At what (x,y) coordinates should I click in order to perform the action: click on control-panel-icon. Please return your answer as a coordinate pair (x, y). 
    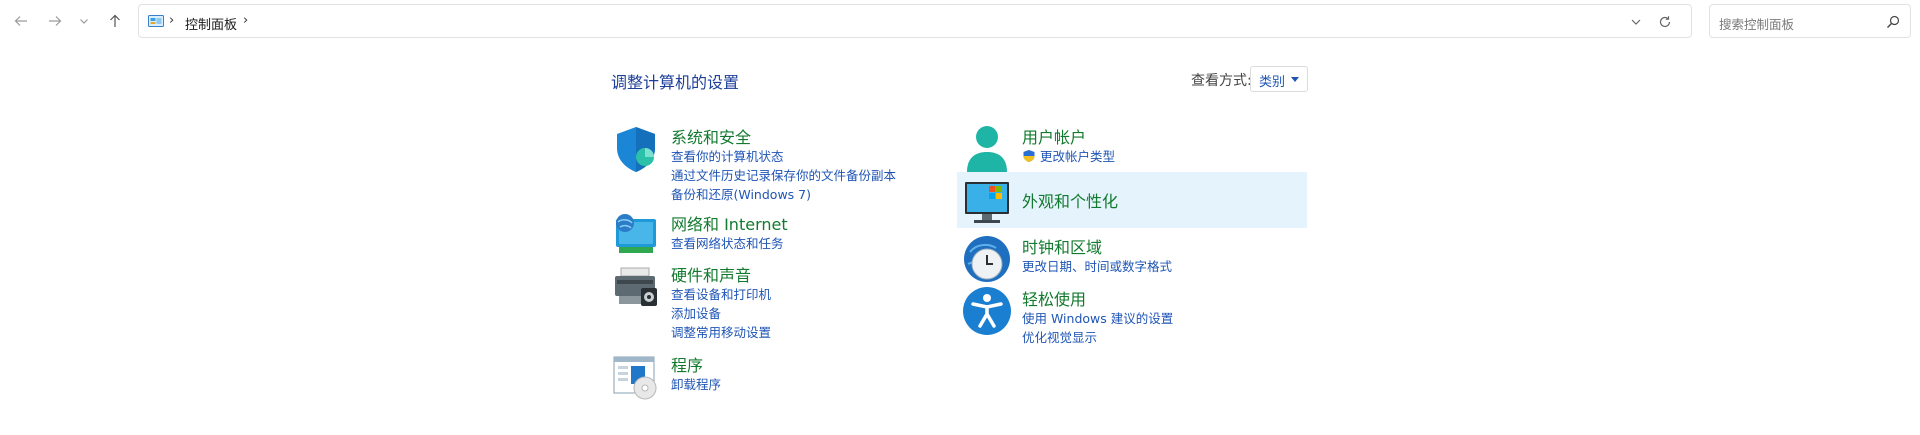
    Looking at the image, I should click on (156, 23).